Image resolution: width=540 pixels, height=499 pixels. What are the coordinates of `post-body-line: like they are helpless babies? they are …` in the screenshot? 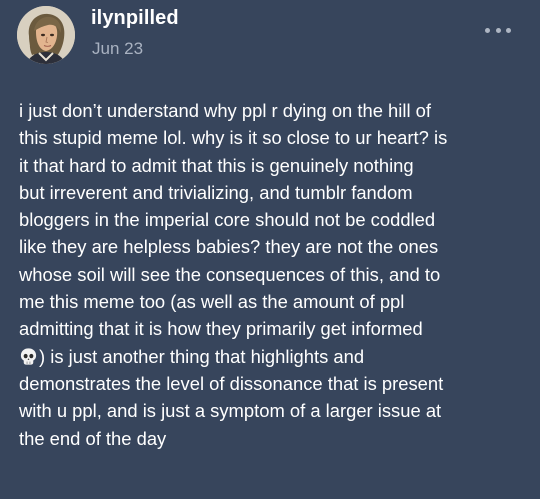 It's located at (229, 247).